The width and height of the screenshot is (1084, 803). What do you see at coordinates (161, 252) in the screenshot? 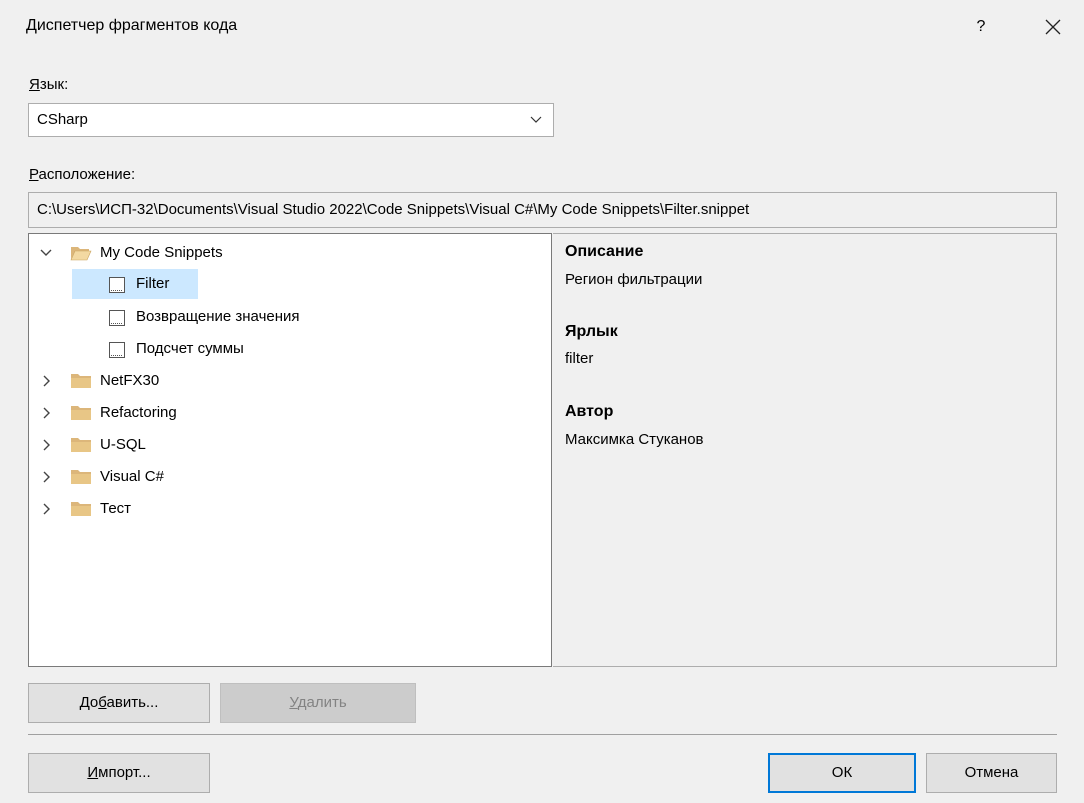
I see `tree-item-label: My Code Snippets` at bounding box center [161, 252].